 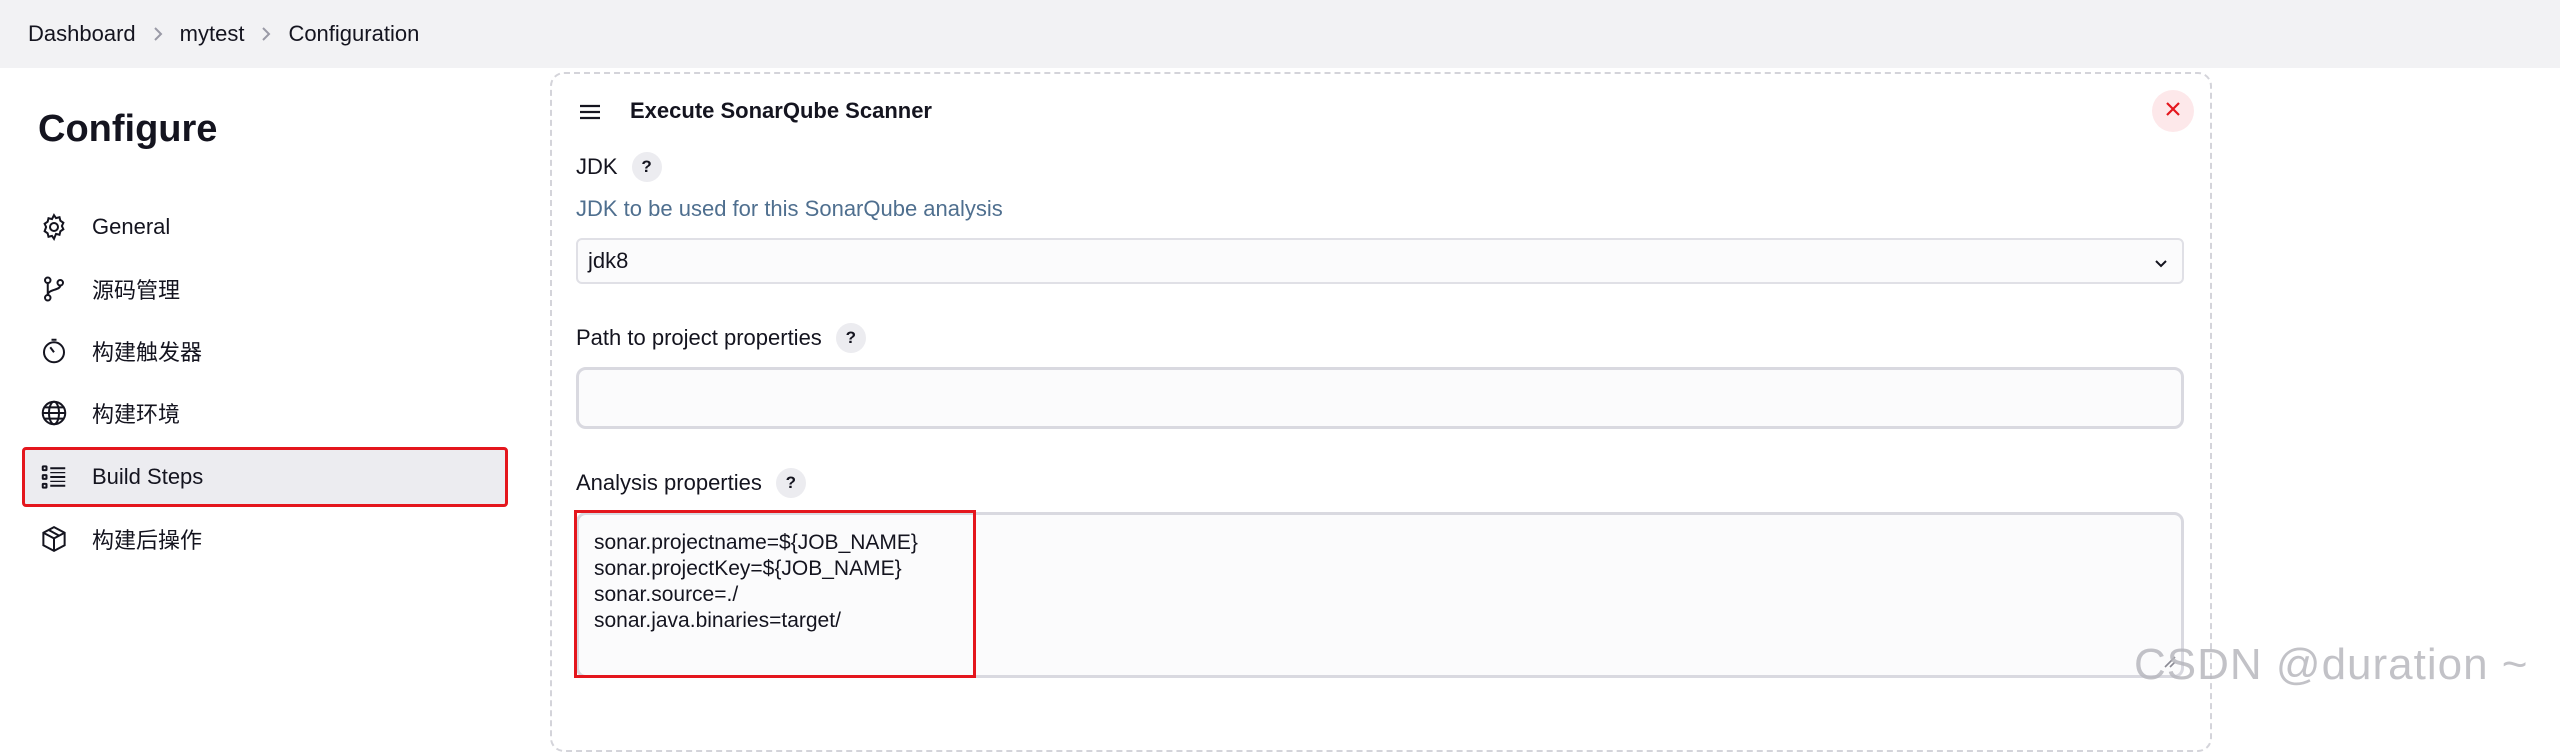 What do you see at coordinates (82, 34) in the screenshot?
I see `breadcrumb-dashboard: Dashboard` at bounding box center [82, 34].